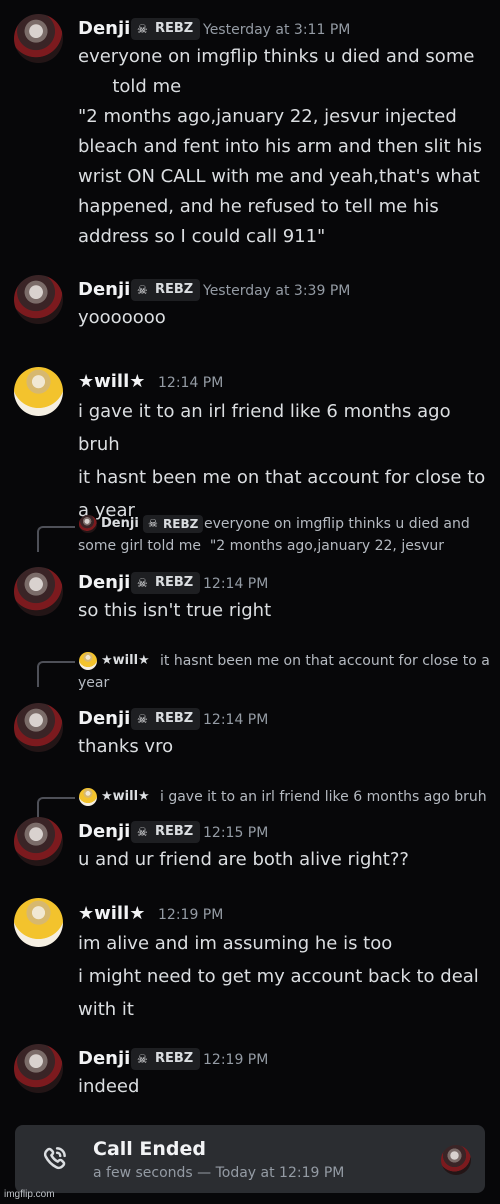 This screenshot has height=1204, width=500. Describe the element at coordinates (29, 1194) in the screenshot. I see `watermark: imgflip.com` at that location.